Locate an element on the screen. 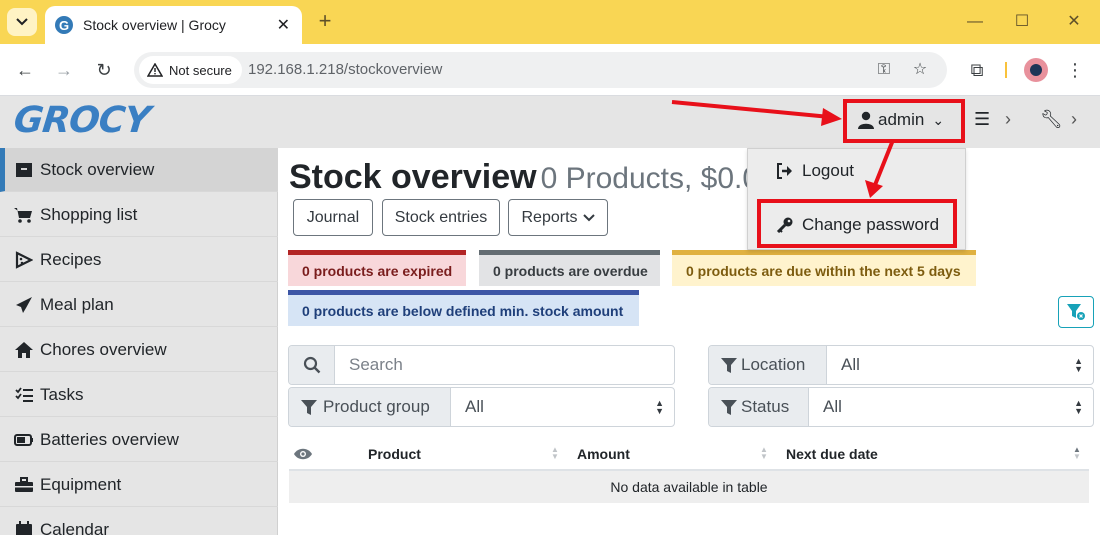 Image resolution: width=1100 pixels, height=535 pixels. sidebar-item-label: Tasks is located at coordinates (62, 394).